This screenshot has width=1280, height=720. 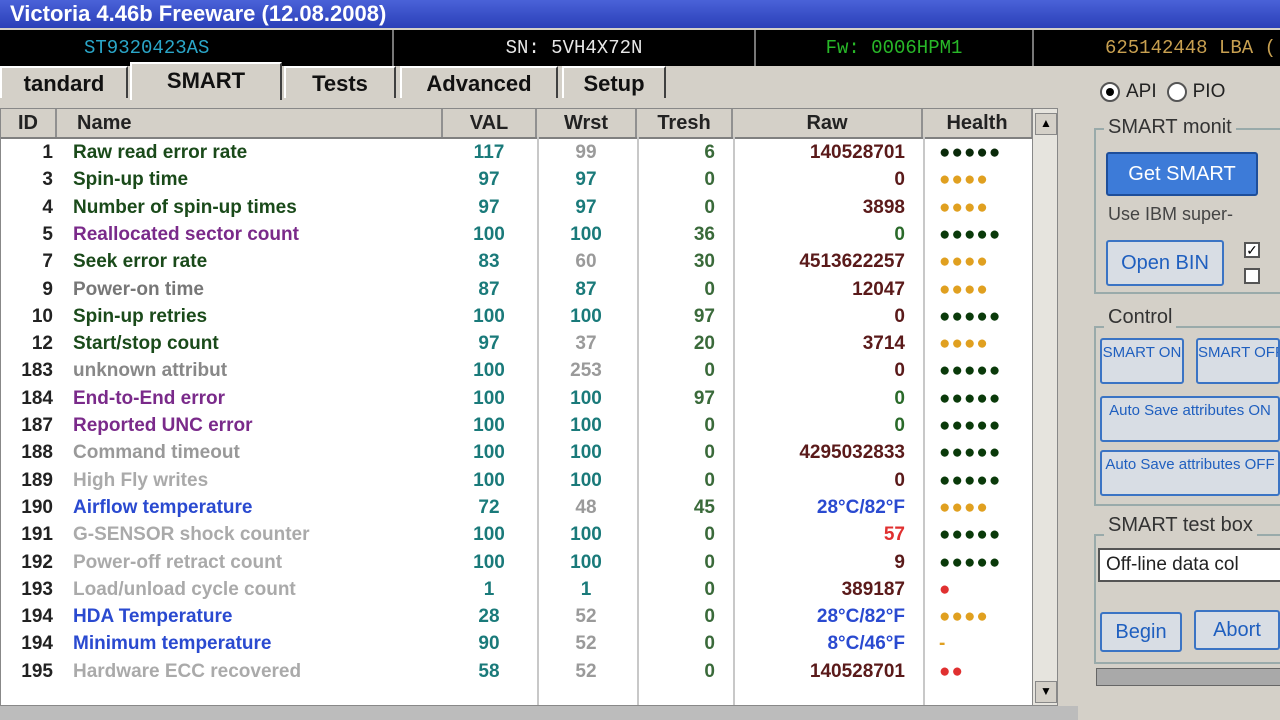 I want to click on tab-advanced: Advanced, so click(x=479, y=82).